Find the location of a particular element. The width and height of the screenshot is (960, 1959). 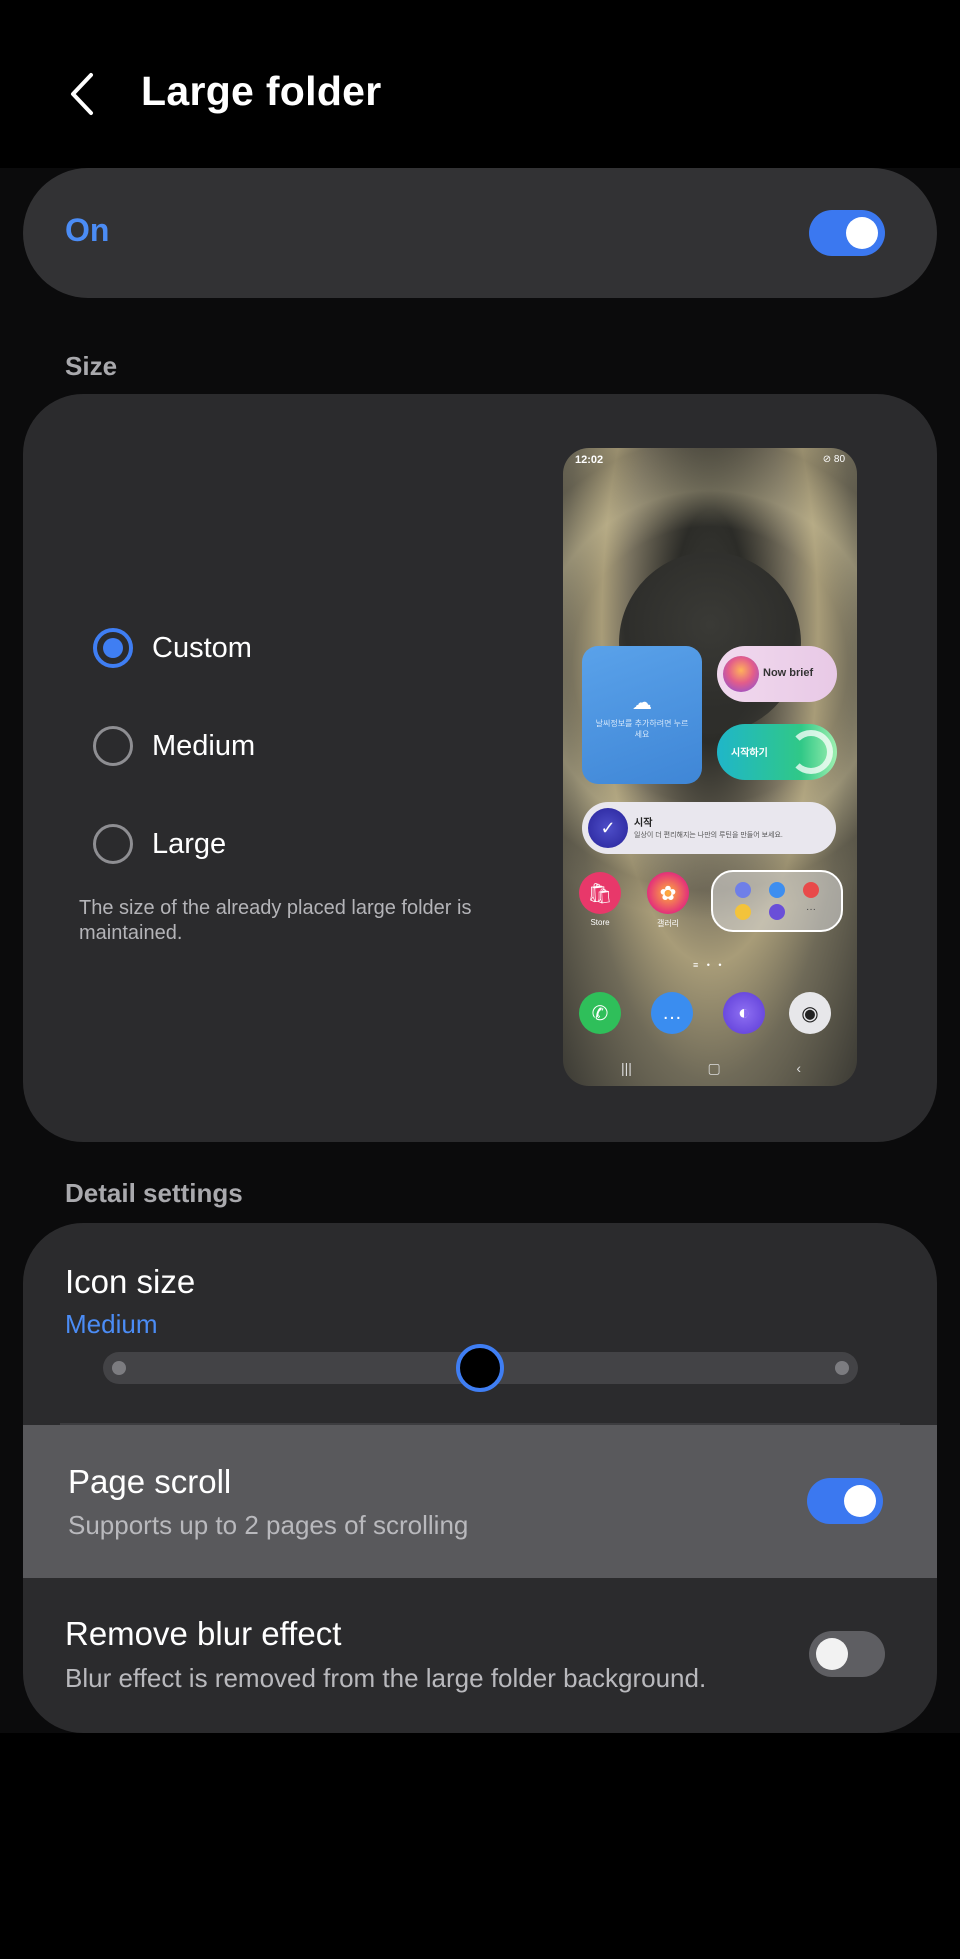

phone-app-icon: ✆ is located at coordinates (600, 1013).